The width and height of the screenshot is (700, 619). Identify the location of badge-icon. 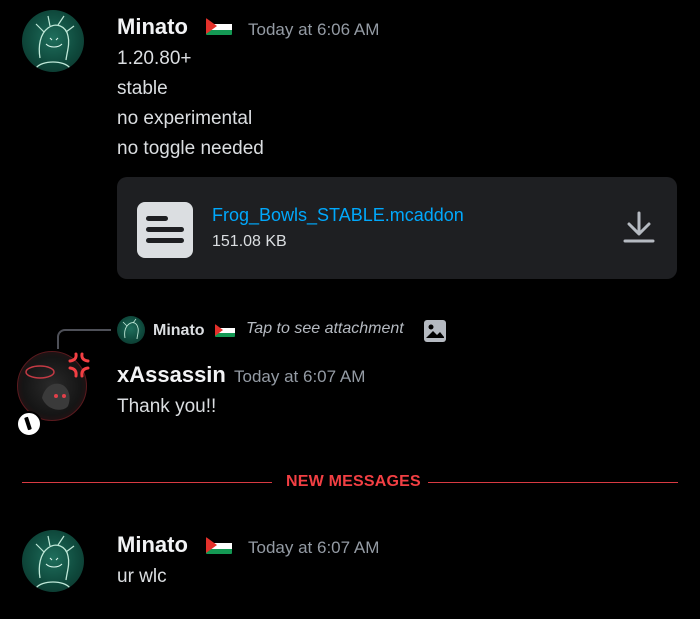
(29, 424).